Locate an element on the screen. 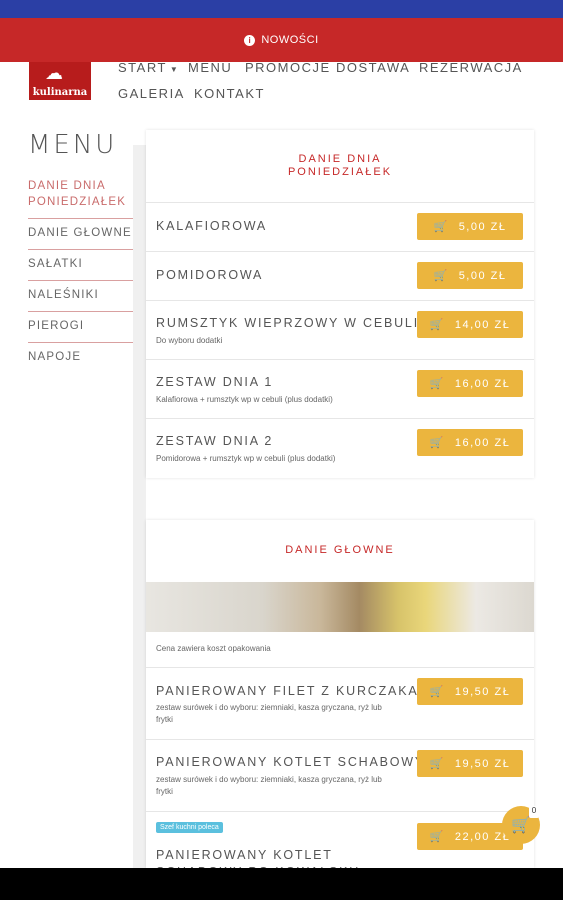  chef-hat-icon: ☁ is located at coordinates (54, 73).